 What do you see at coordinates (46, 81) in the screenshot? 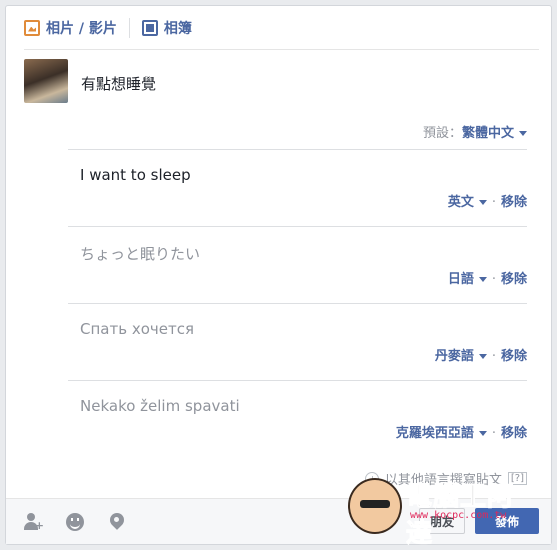
I see `avatar` at bounding box center [46, 81].